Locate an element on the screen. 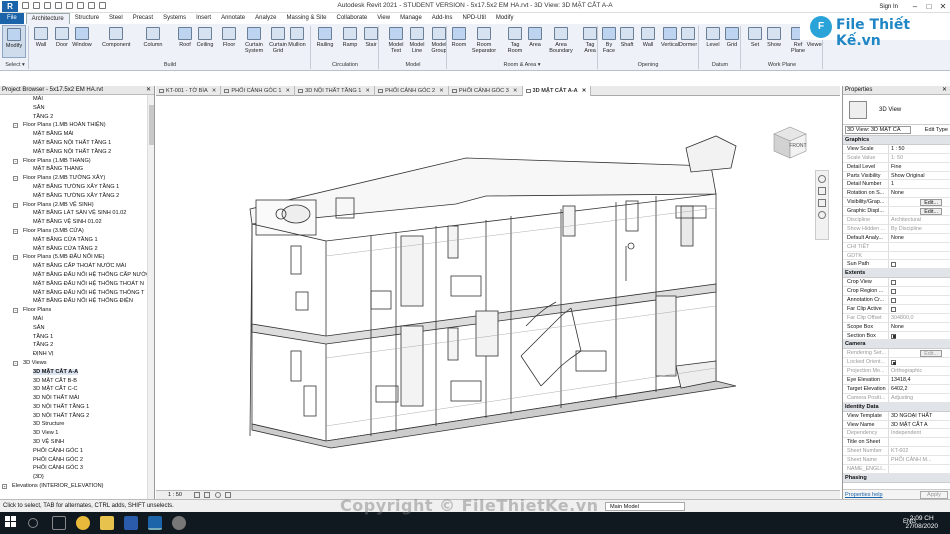  browser-item: 3D Structure is located at coordinates (77, 424).